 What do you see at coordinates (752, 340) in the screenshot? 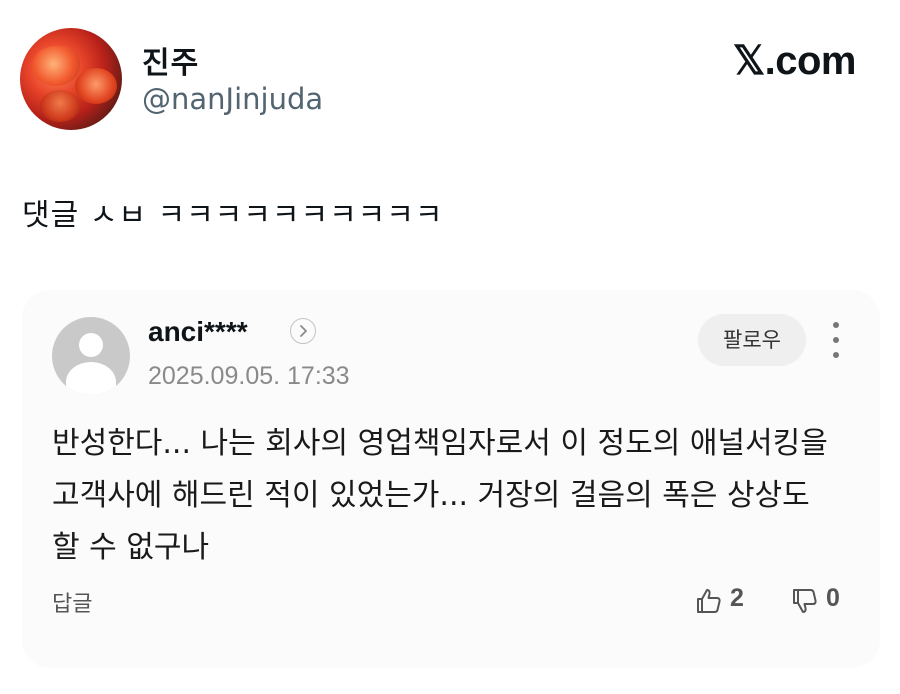
I see `follow-button: 팔로우` at bounding box center [752, 340].